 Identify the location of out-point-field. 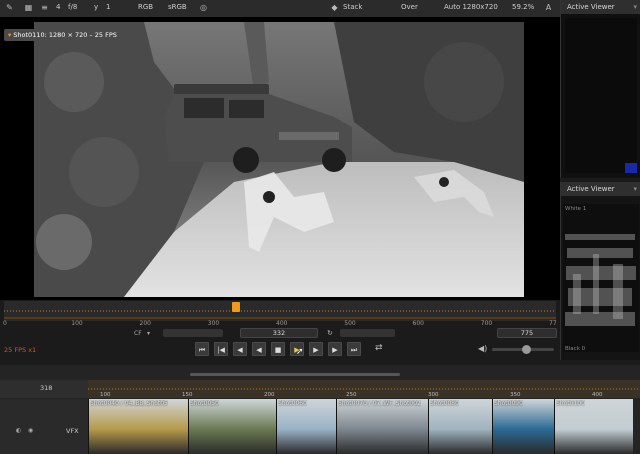
(367, 333).